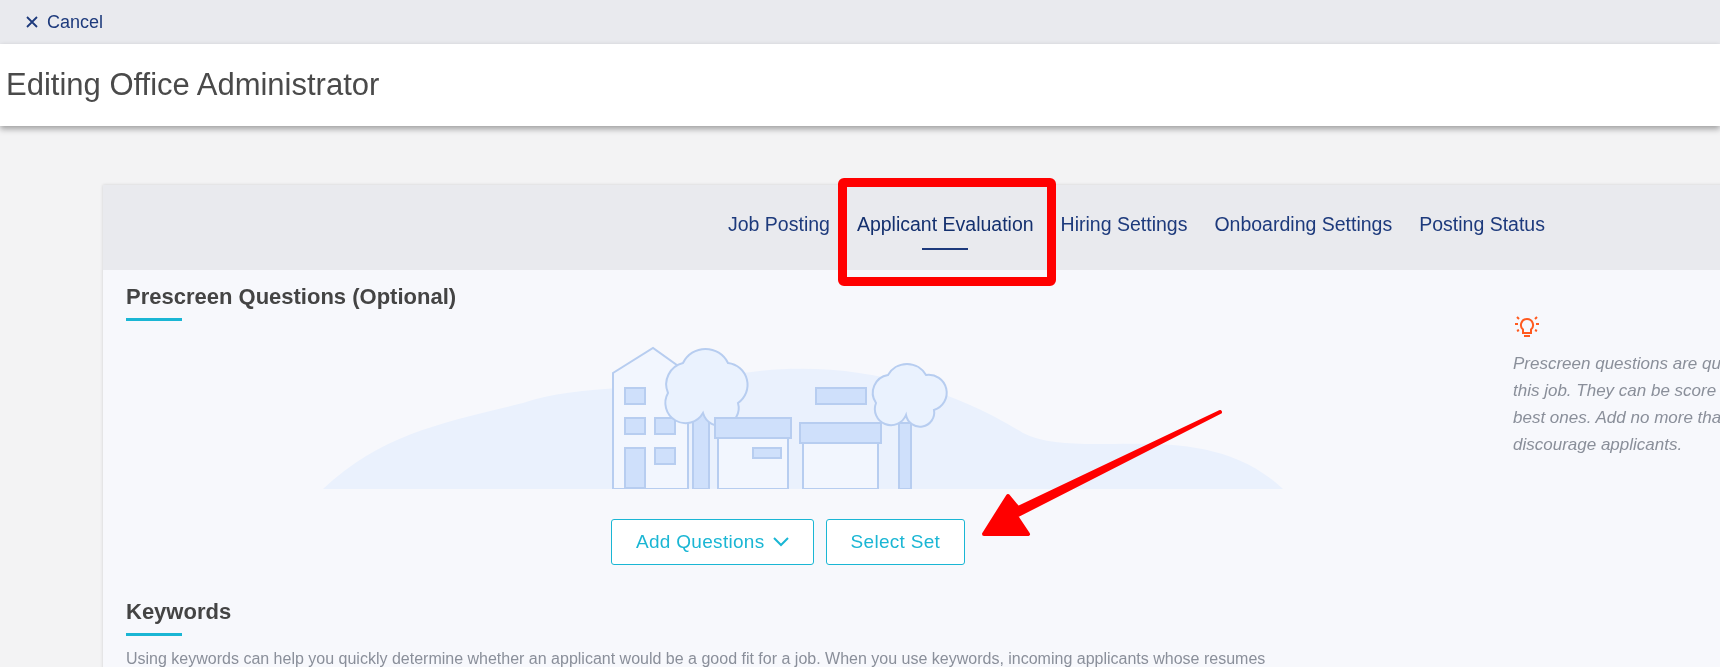 The height and width of the screenshot is (667, 1720). What do you see at coordinates (179, 612) in the screenshot?
I see `section-heading: Keywords` at bounding box center [179, 612].